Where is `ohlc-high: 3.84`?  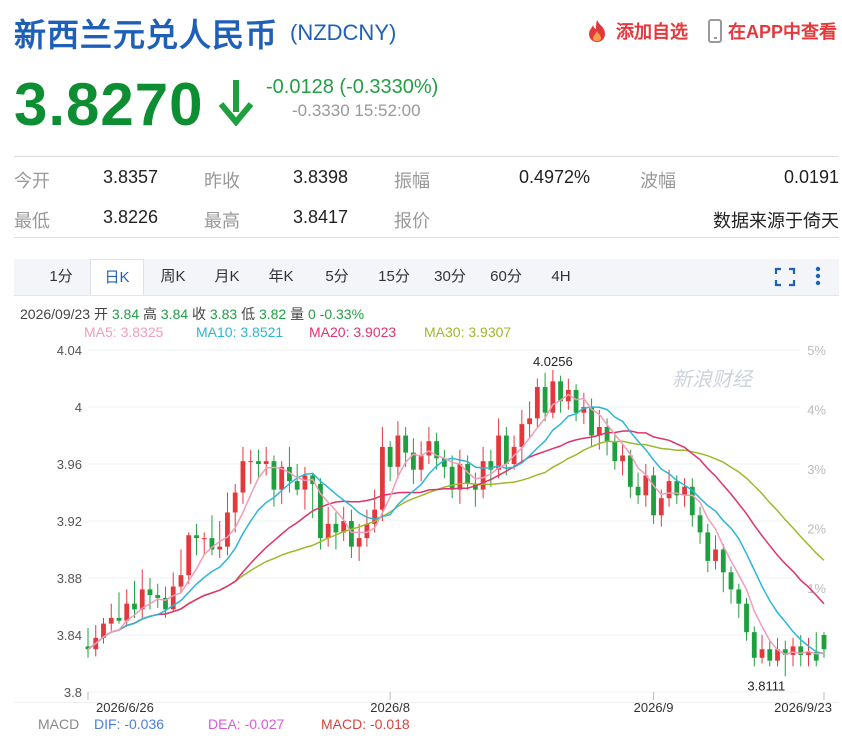
ohlc-high: 3.84 is located at coordinates (174, 314).